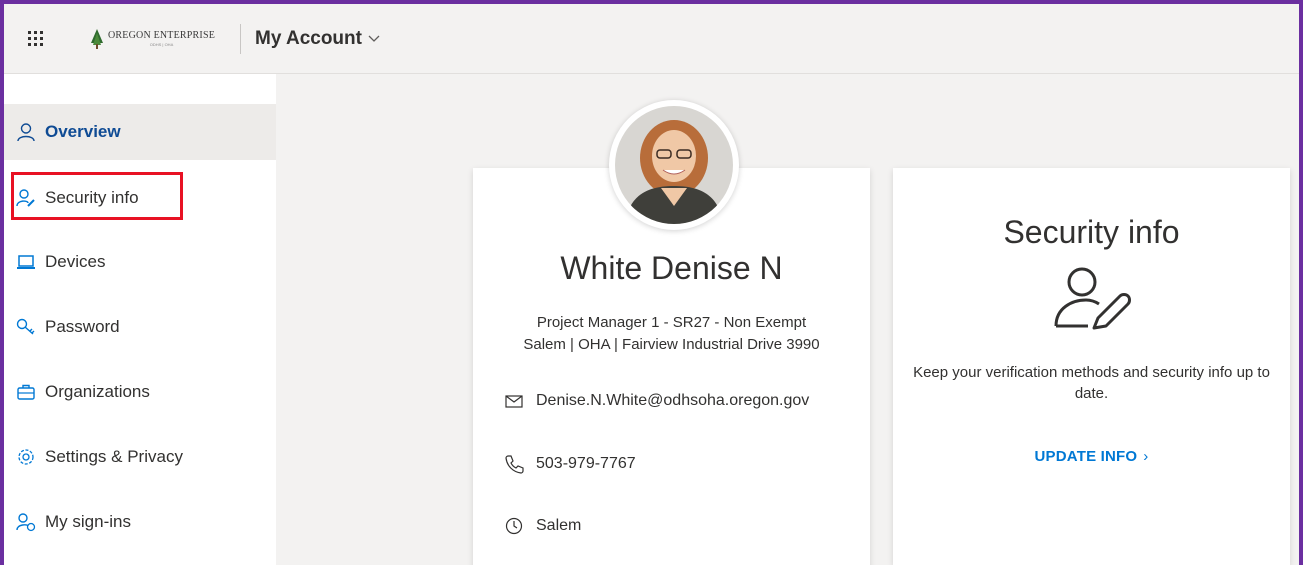 The height and width of the screenshot is (565, 1303). I want to click on sidebar-item-security-info: Security info, so click(140, 198).